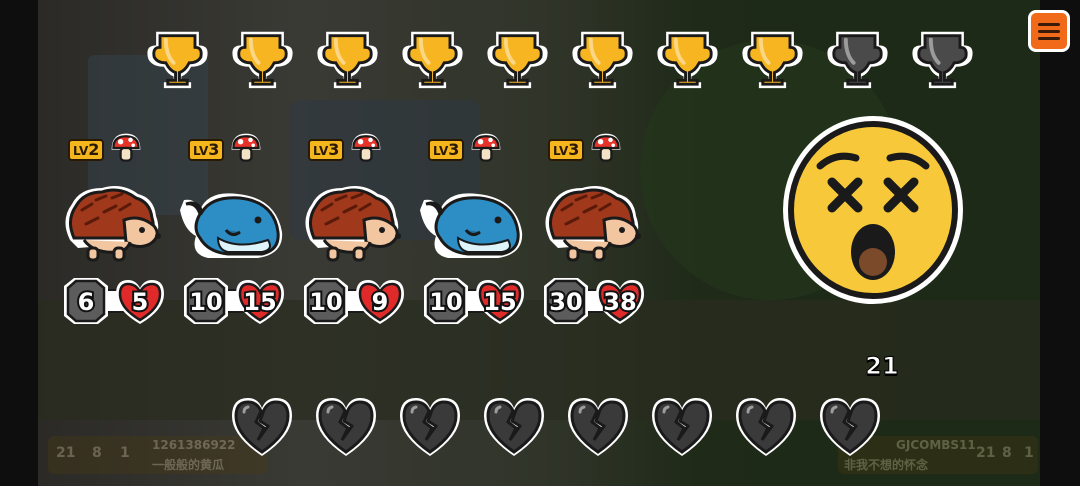 Image resolution: width=1080 pixels, height=486 pixels. I want to click on attack-value: 6, so click(86, 302).